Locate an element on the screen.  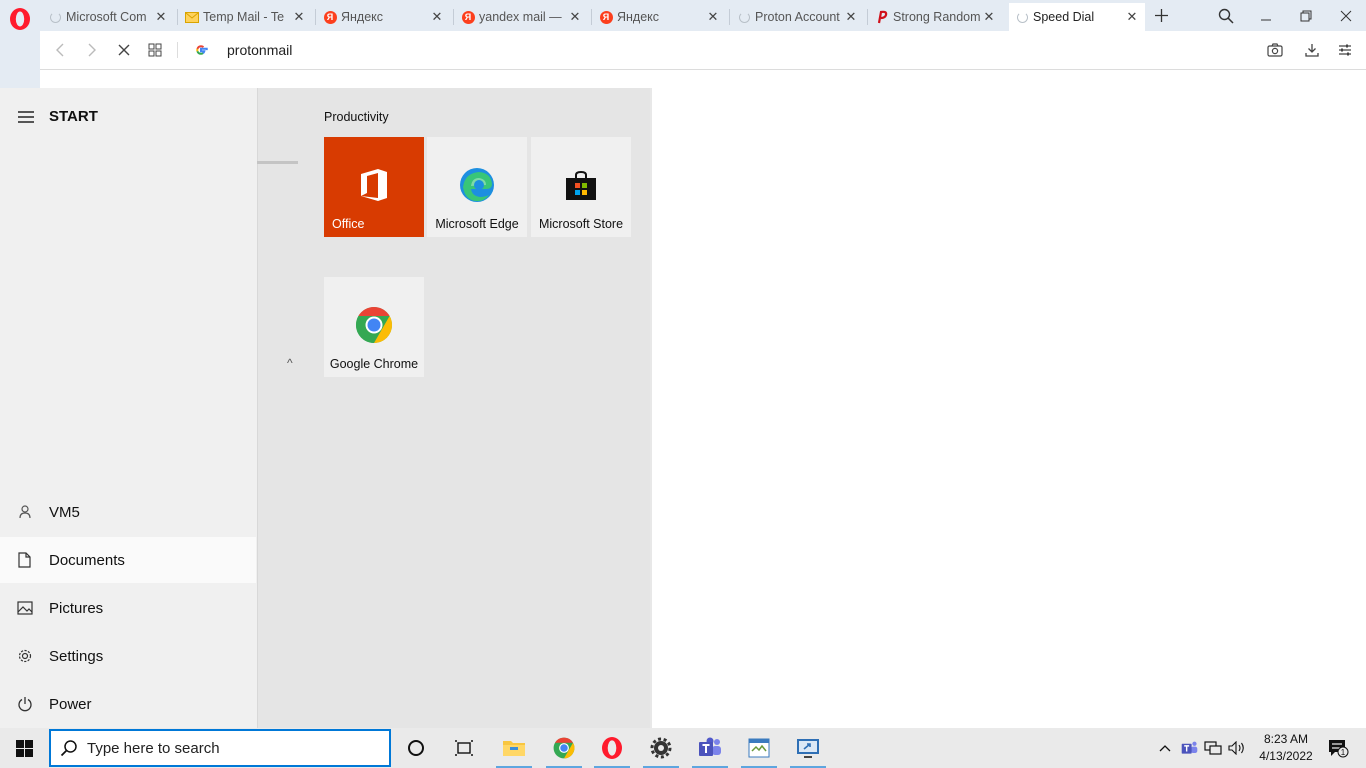
chevron-left-icon is located at coordinates (60, 50).